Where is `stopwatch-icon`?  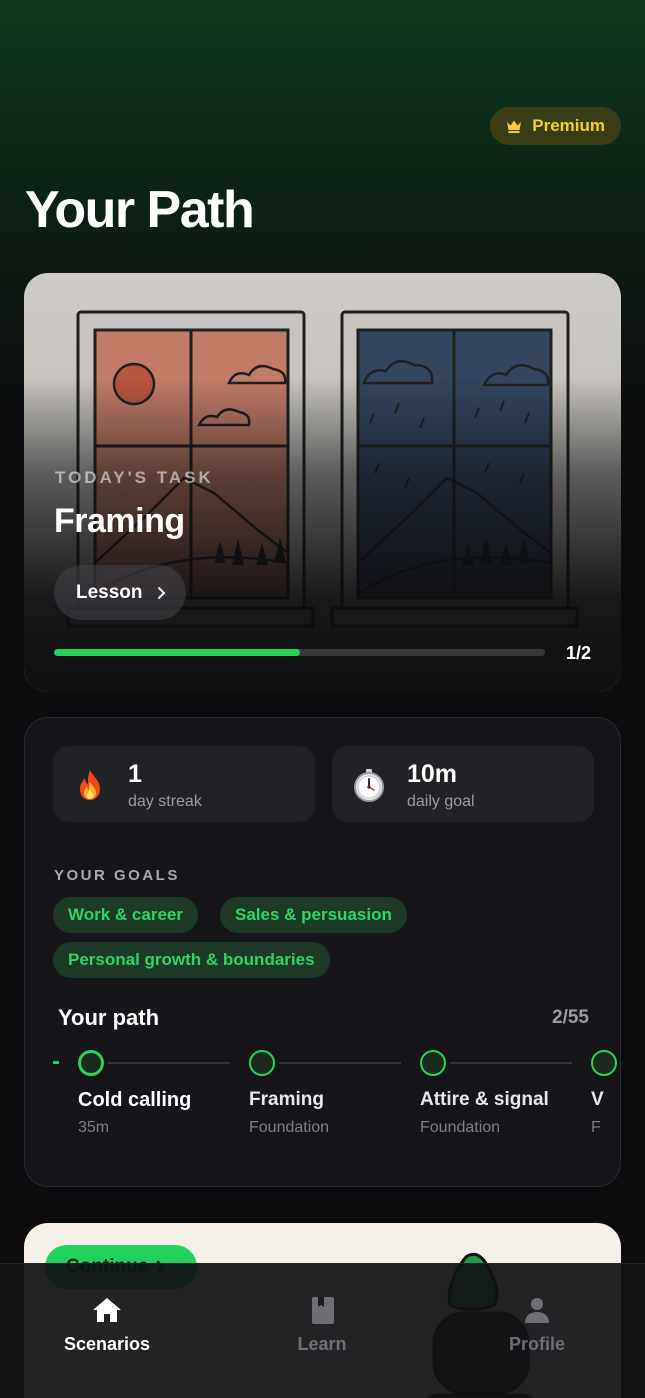
stopwatch-icon is located at coordinates (369, 785).